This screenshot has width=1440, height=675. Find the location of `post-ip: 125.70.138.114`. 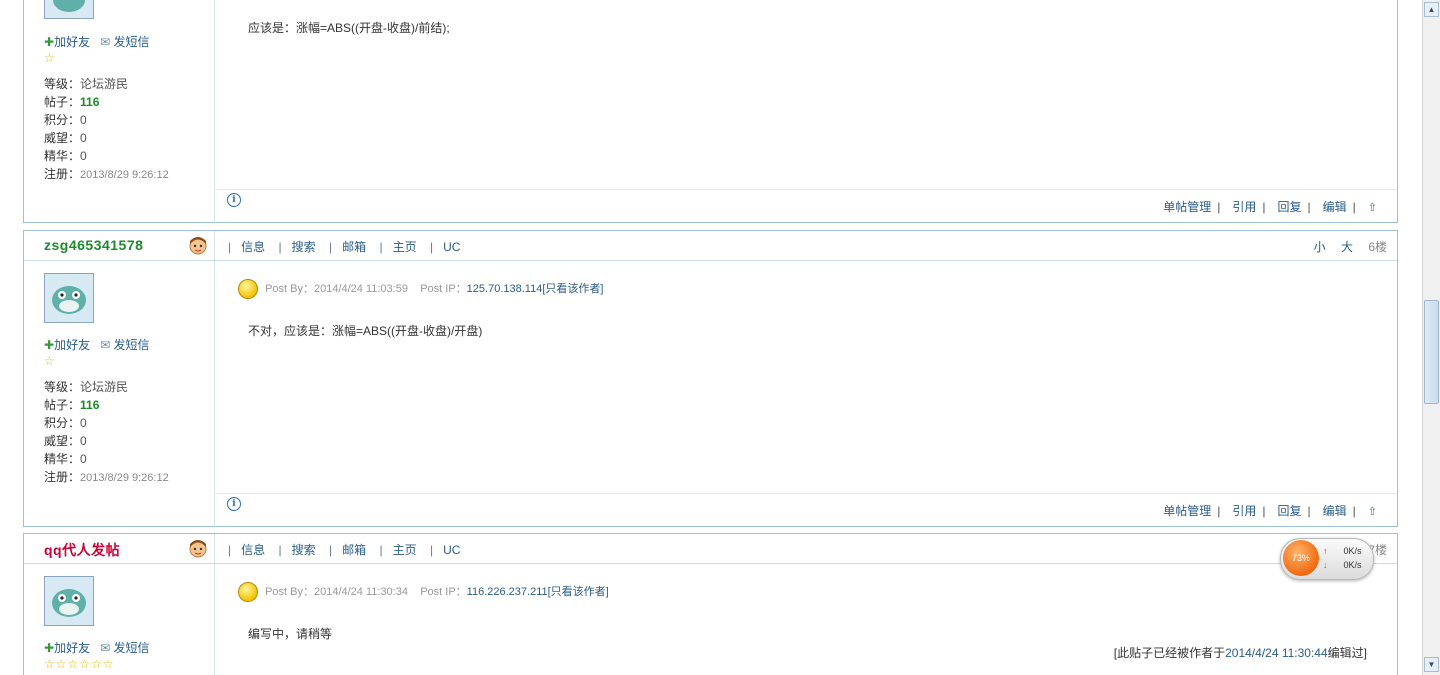

post-ip: 125.70.138.114 is located at coordinates (504, 288).